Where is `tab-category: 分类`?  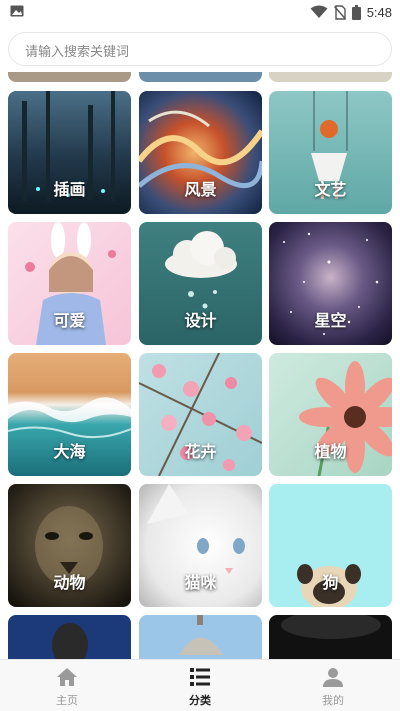
tab-category: 分类 is located at coordinates (200, 687).